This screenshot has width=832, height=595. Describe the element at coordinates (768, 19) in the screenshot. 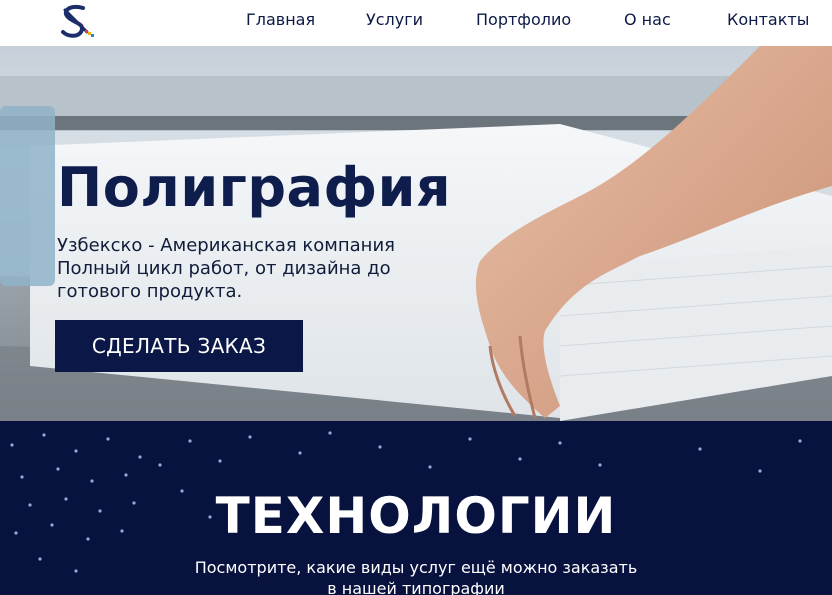

I see `nav-item-contacts: Контакты` at that location.